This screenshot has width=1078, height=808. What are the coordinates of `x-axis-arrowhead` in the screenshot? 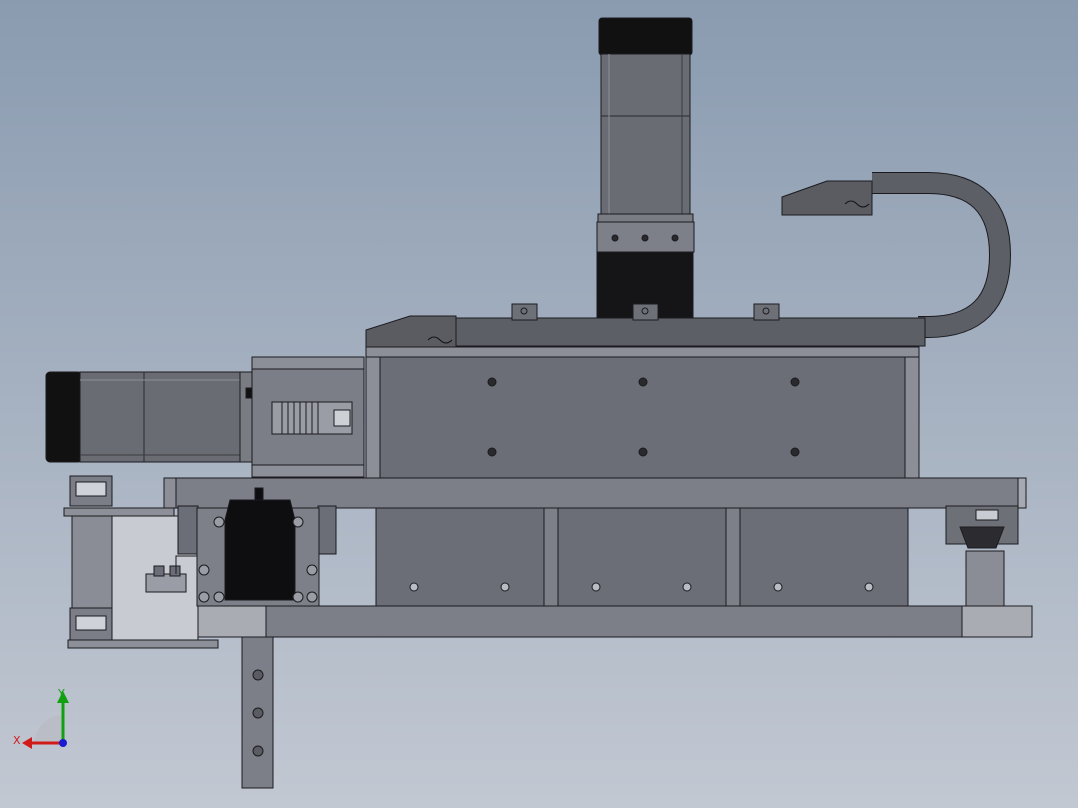 It's located at (27, 743).